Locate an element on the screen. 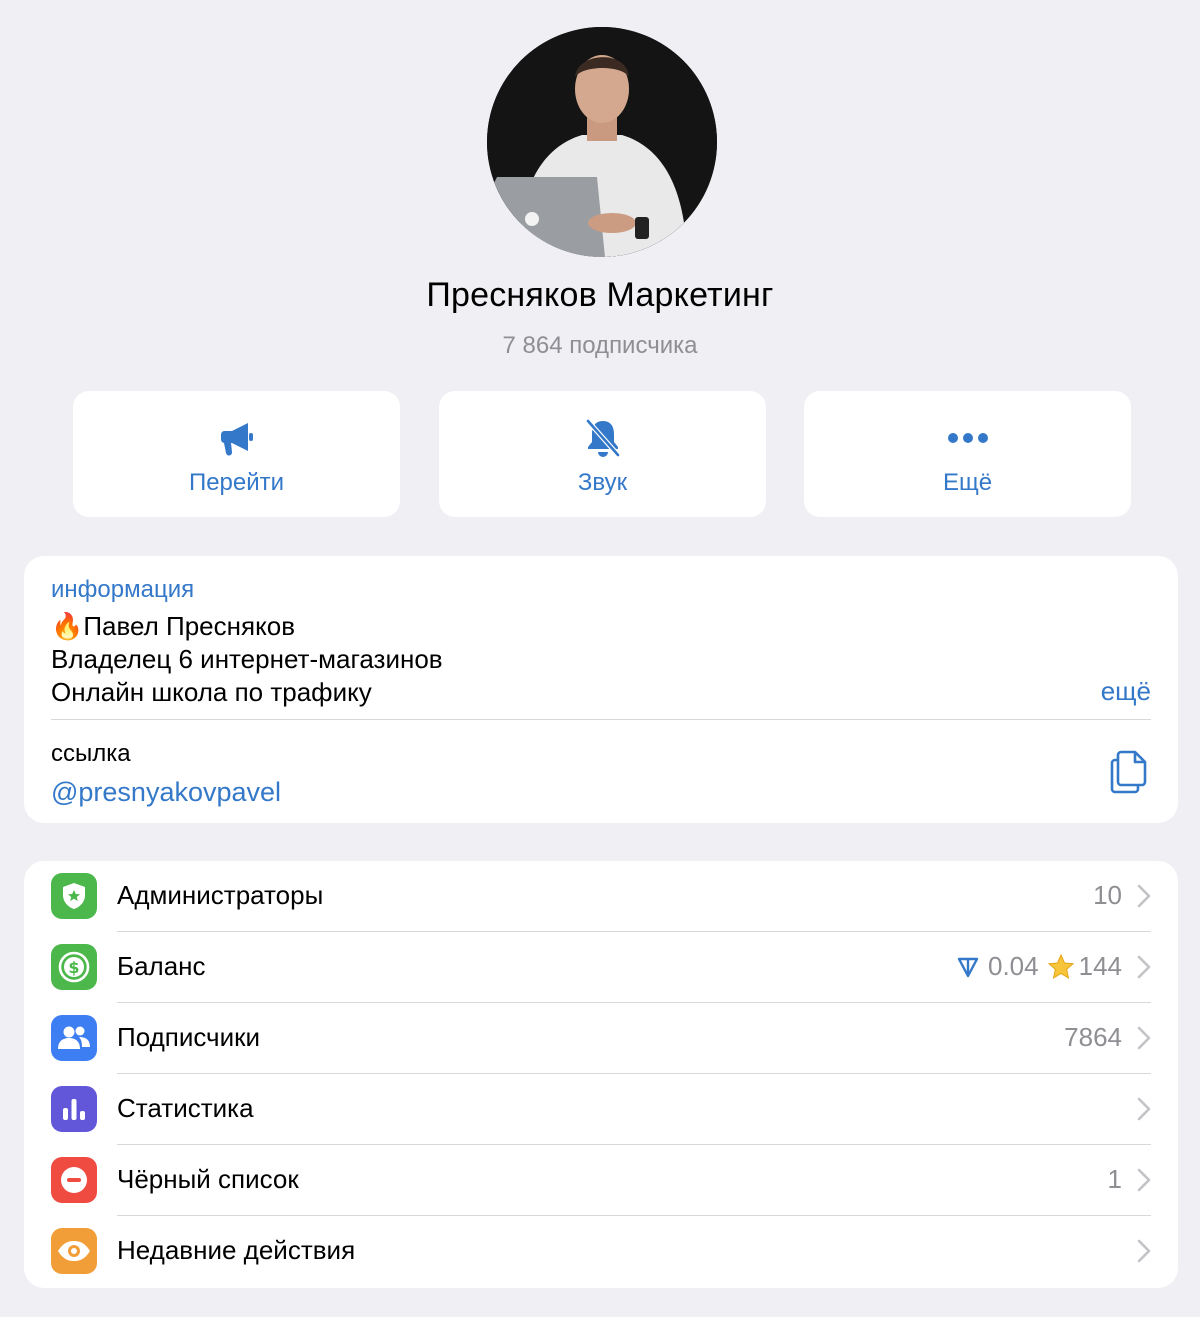 This screenshot has height=1317, width=1200. info-header: информация is located at coordinates (123, 589).